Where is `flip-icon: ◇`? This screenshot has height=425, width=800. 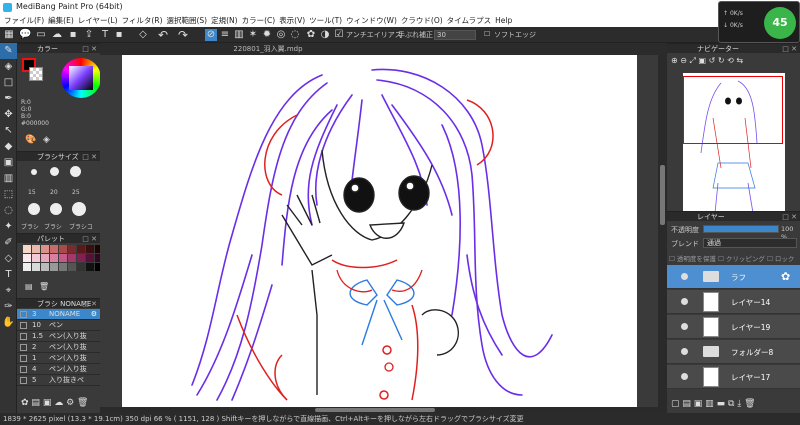
flip-icon: ◇ is located at coordinates (143, 35).